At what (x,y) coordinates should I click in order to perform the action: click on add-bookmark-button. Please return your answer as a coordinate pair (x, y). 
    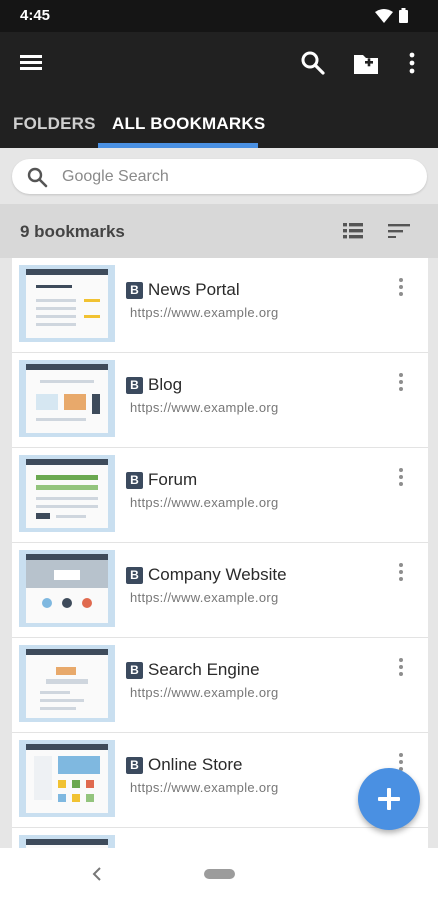
    Looking at the image, I should click on (389, 799).